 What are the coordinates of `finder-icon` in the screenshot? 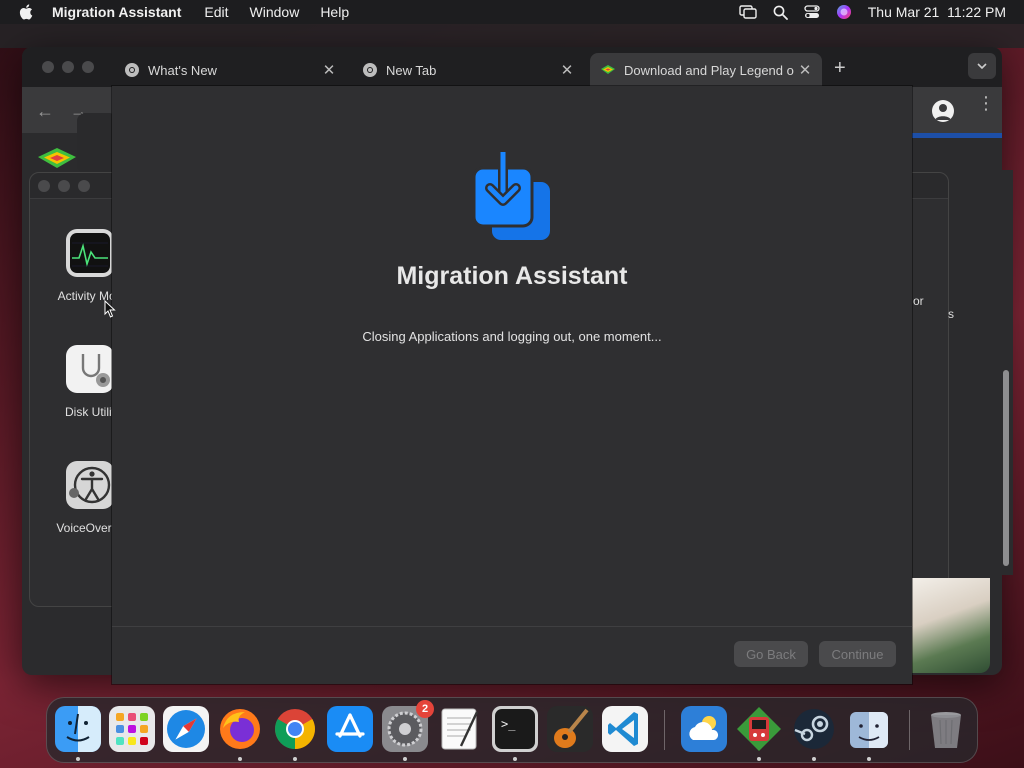 It's located at (78, 729).